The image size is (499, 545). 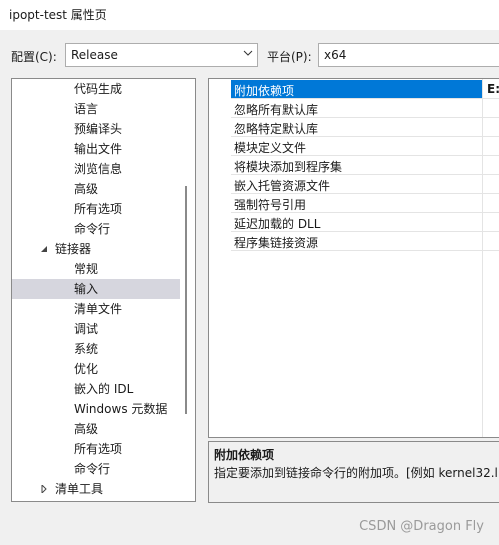 I want to click on tree-item: 清单文件, so click(x=96, y=309).